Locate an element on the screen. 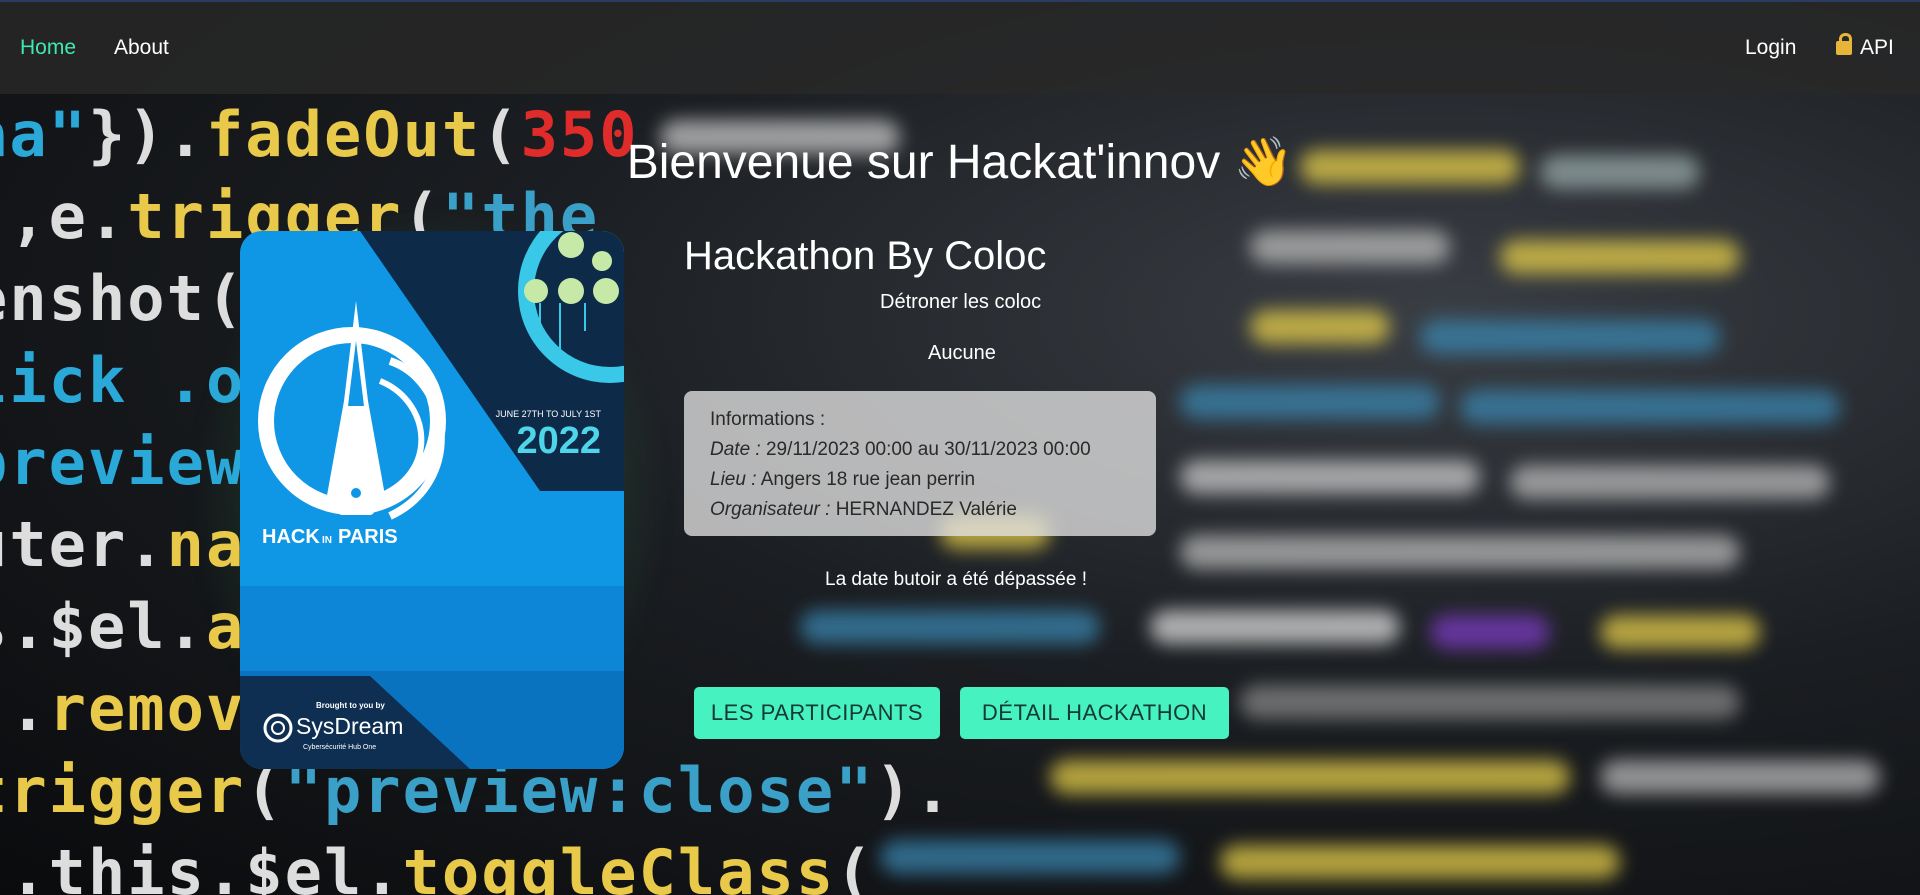 This screenshot has width=1920, height=895. nav-about-link: About is located at coordinates (141, 48).